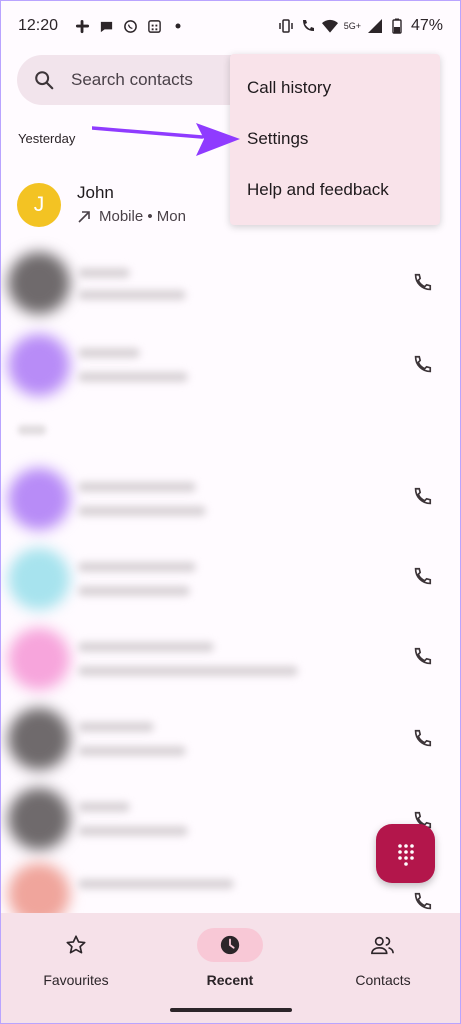 The image size is (461, 1024). Describe the element at coordinates (178, 26) in the screenshot. I see `dot-icon` at that location.